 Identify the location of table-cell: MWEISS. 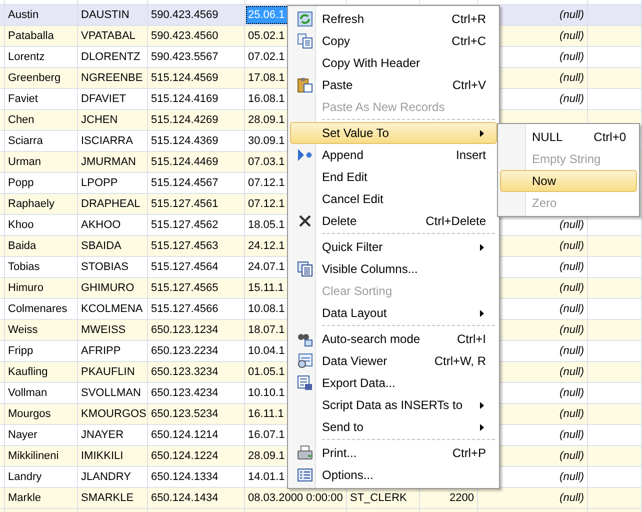
(103, 330).